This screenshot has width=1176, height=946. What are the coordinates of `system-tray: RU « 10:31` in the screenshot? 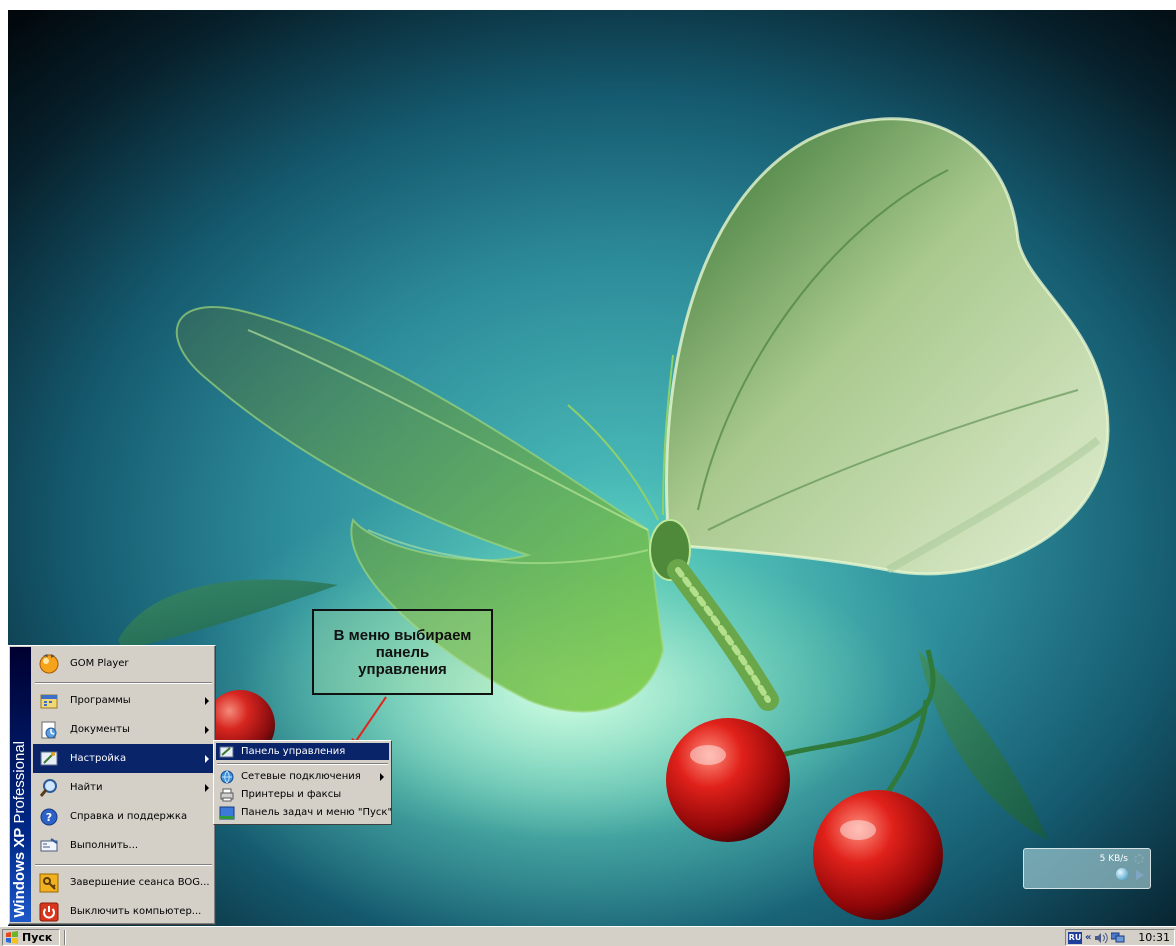 It's located at (1120, 937).